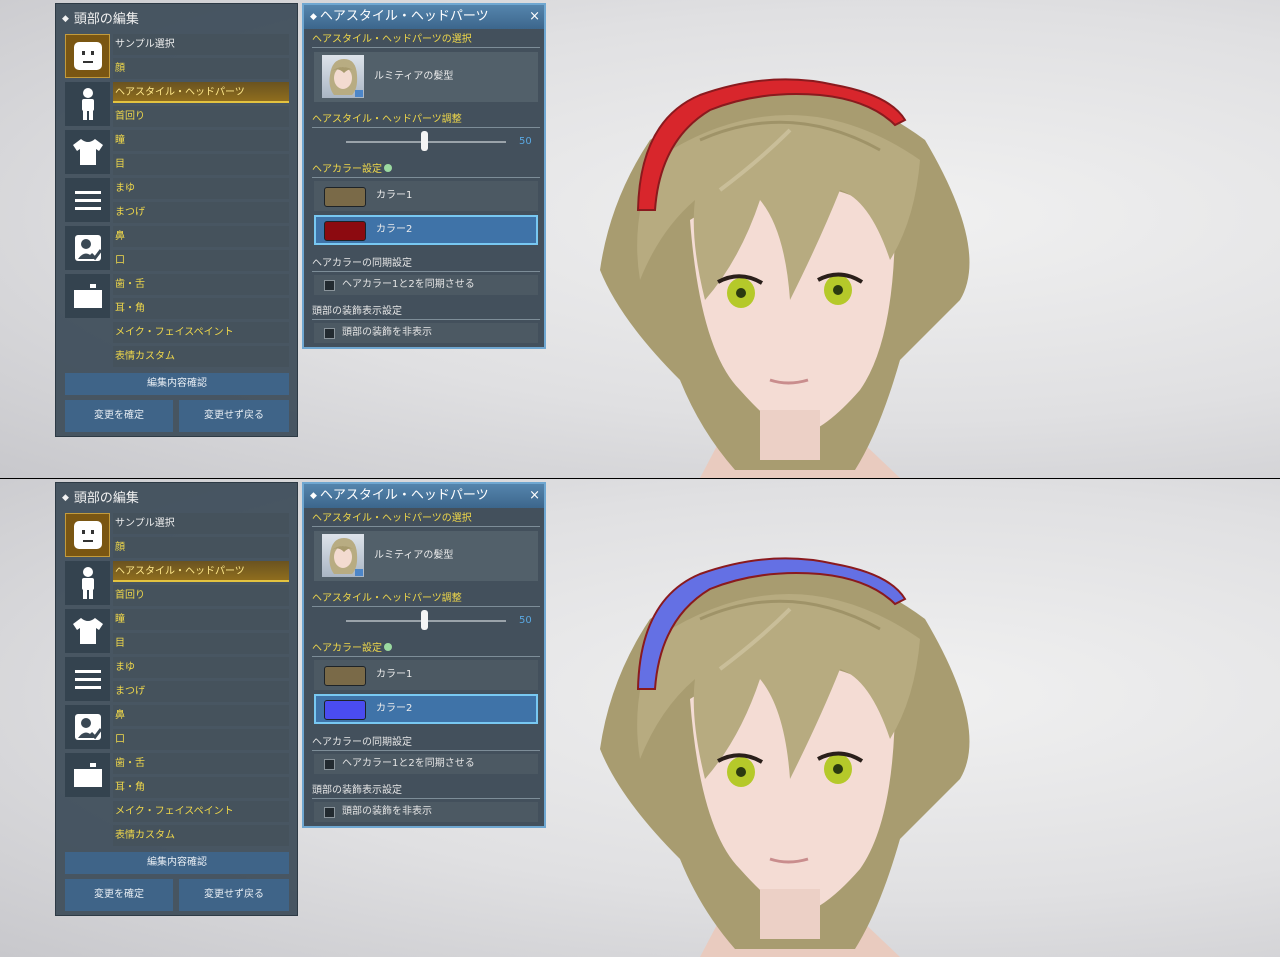 The height and width of the screenshot is (957, 1280). Describe the element at coordinates (394, 229) in the screenshot. I see `color-2-label: カラー2` at that location.